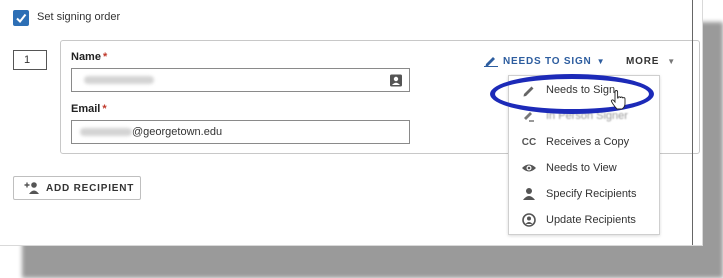 The width and height of the screenshot is (723, 278). What do you see at coordinates (547, 61) in the screenshot?
I see `role-button-label: NEEDS TO SIGN` at bounding box center [547, 61].